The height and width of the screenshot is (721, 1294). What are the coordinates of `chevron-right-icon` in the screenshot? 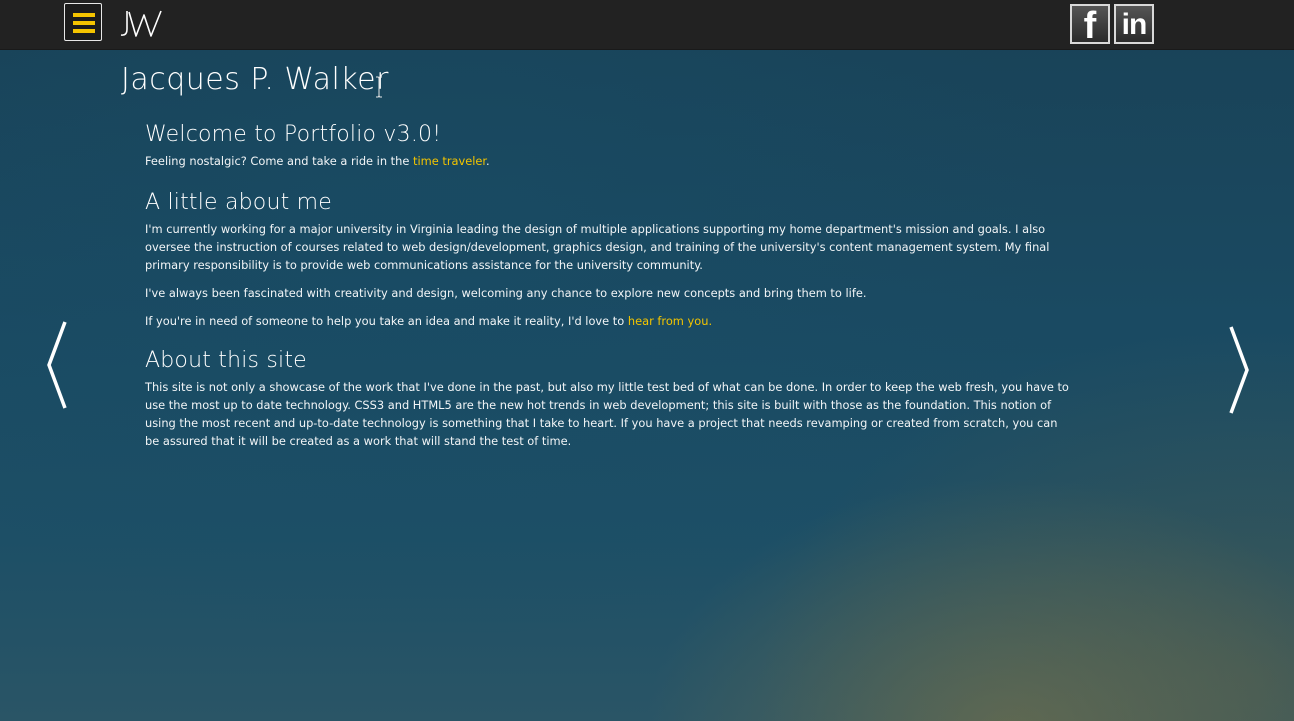 It's located at (1239, 370).